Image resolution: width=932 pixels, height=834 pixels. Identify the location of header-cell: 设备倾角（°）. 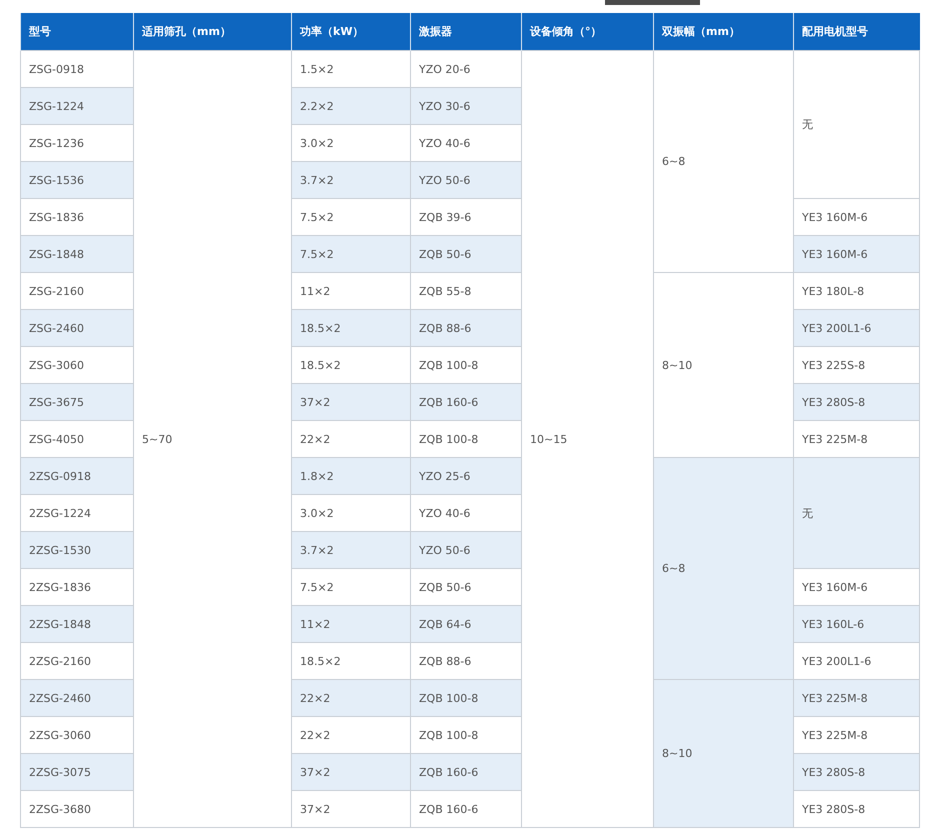
(588, 31).